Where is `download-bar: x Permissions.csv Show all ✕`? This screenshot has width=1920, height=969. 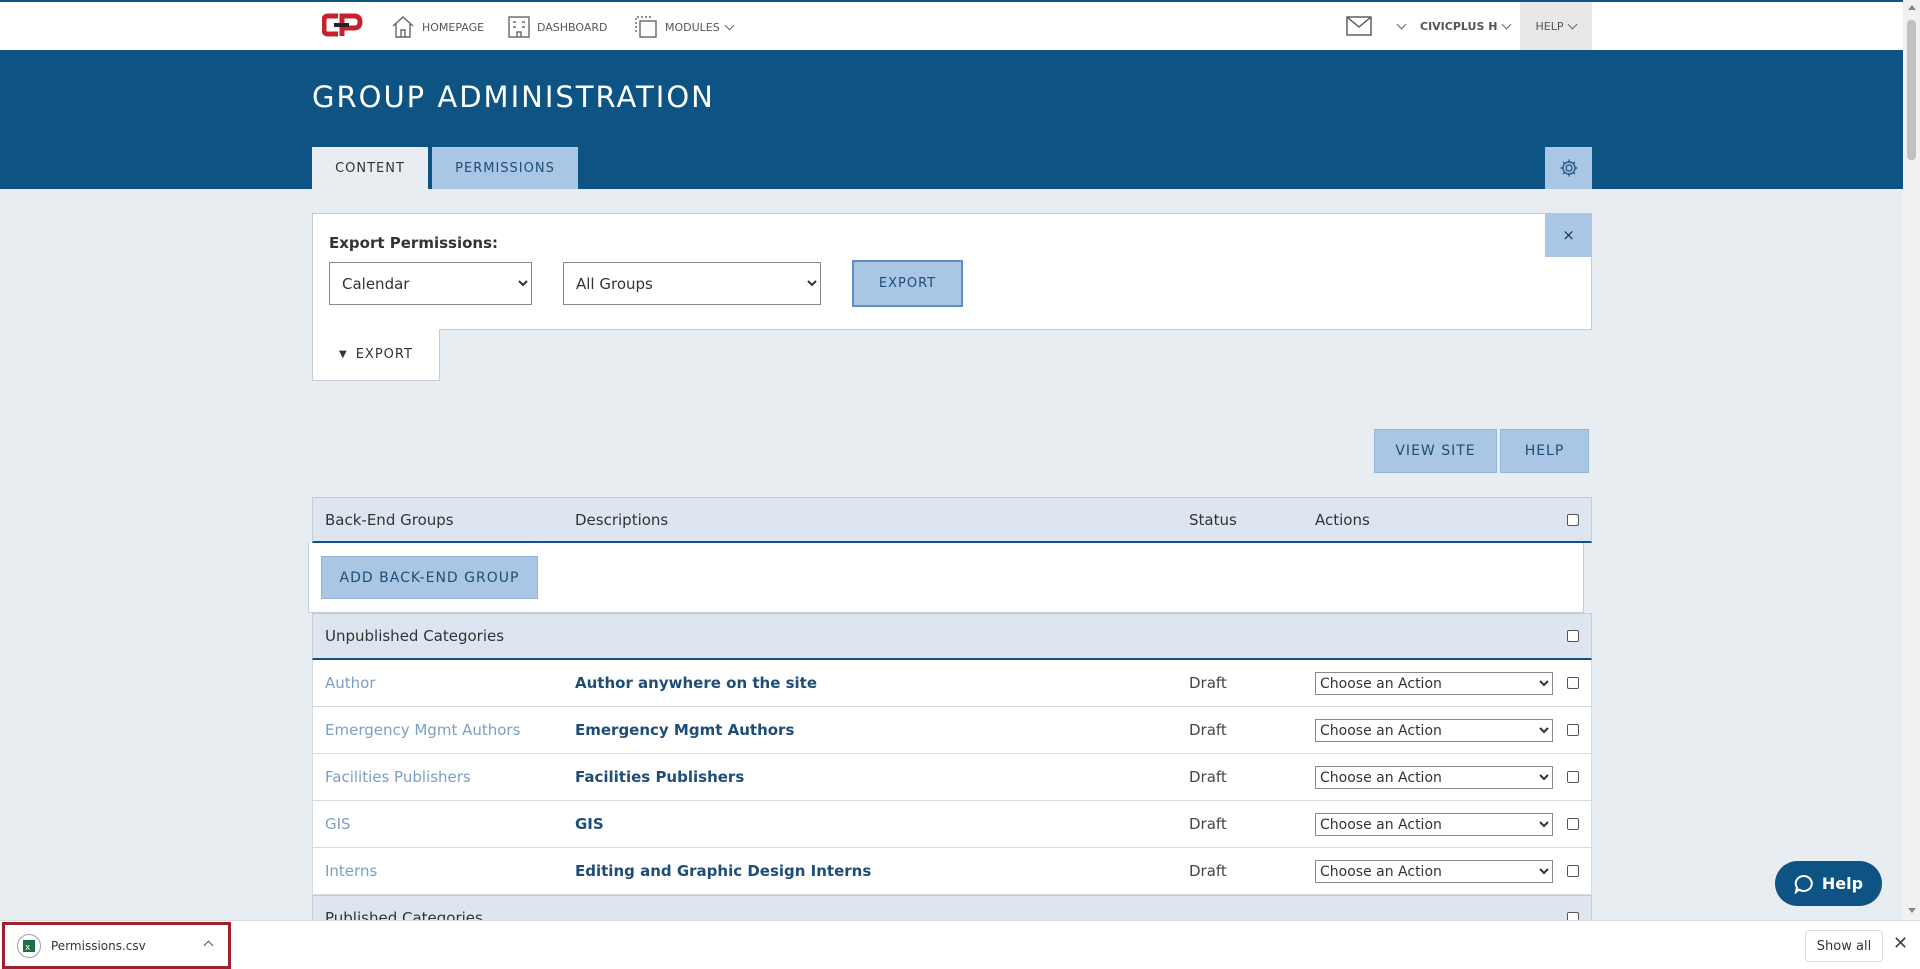
download-bar: x Permissions.csv Show all ✕ is located at coordinates (960, 944).